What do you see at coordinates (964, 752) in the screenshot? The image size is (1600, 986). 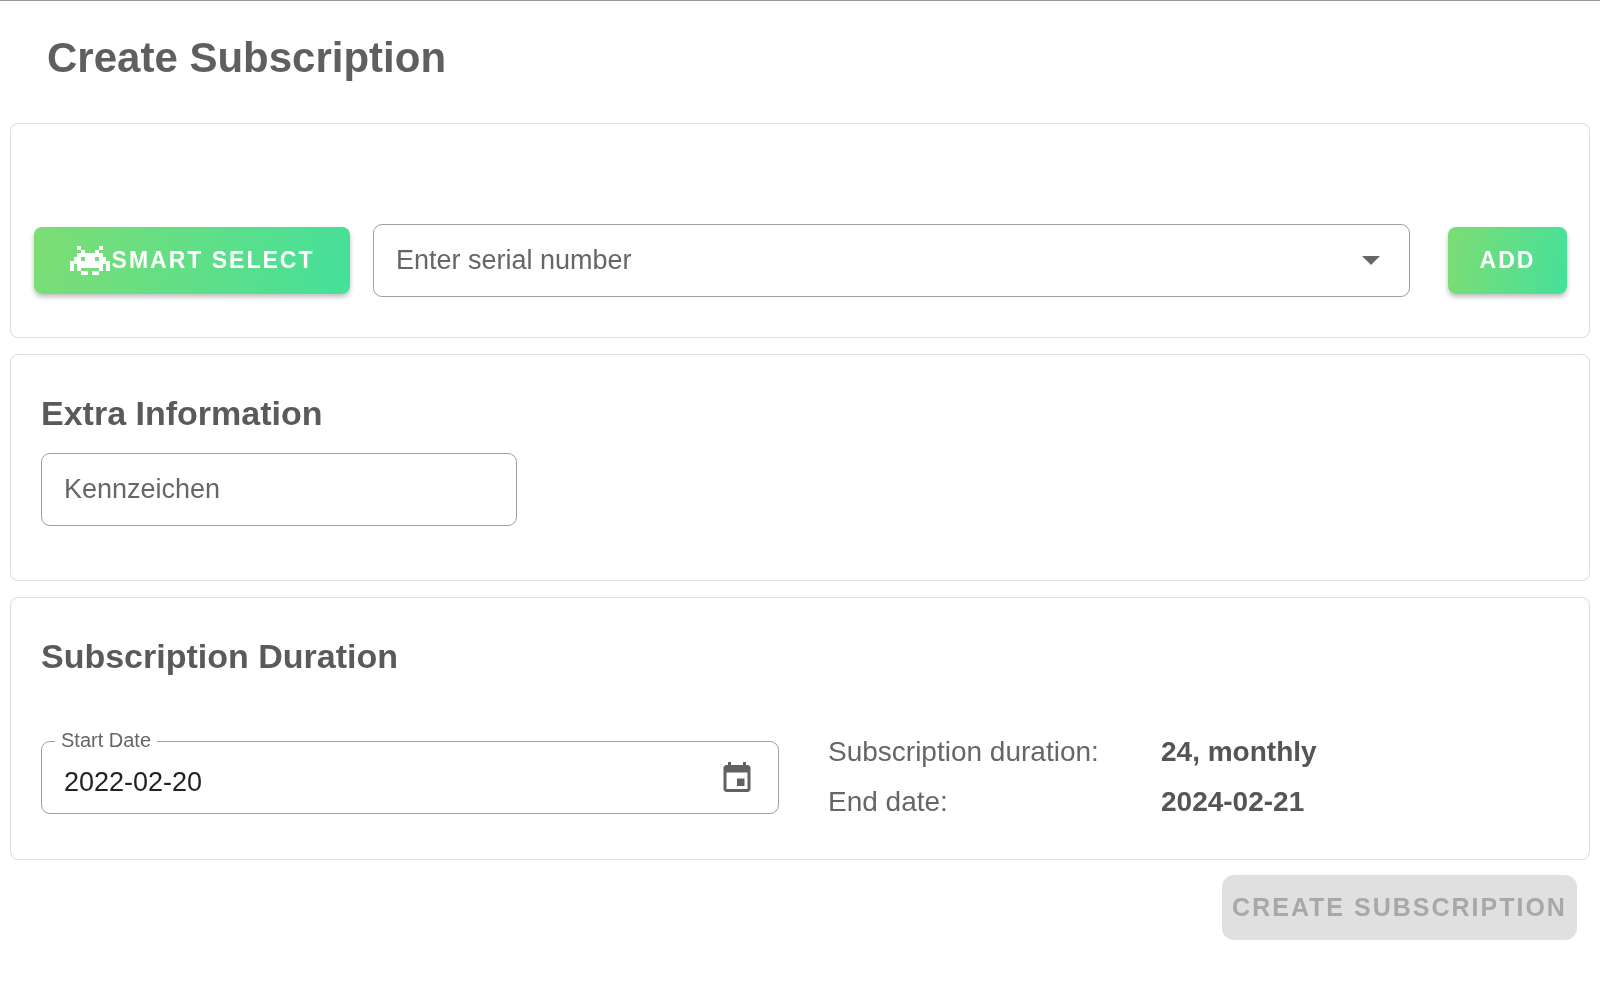 I see `detail-label: Subscription duration:` at bounding box center [964, 752].